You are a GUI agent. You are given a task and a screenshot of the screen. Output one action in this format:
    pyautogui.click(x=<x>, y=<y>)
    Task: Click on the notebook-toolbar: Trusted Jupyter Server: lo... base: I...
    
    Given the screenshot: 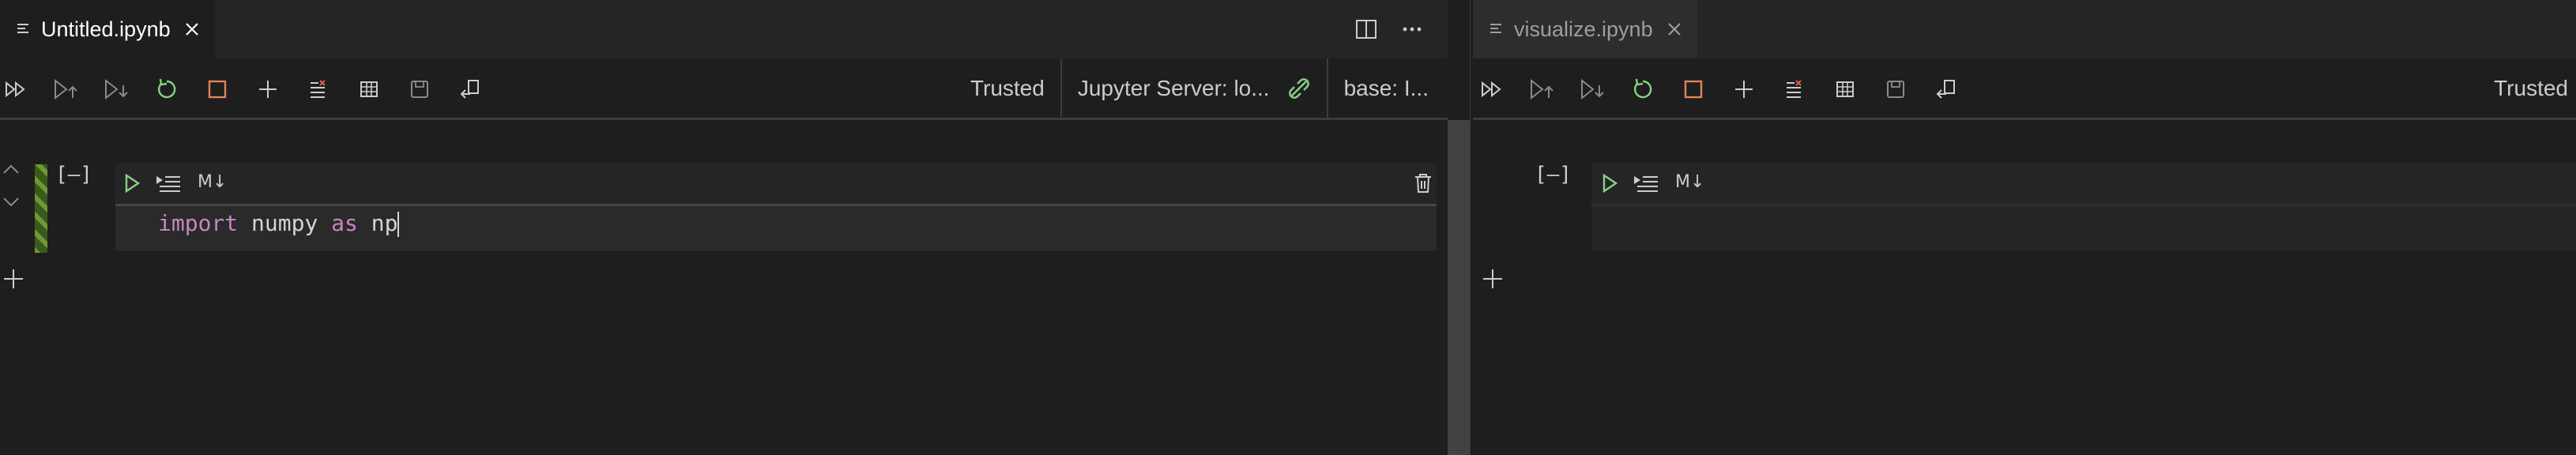 What is the action you would take?
    pyautogui.click(x=724, y=89)
    